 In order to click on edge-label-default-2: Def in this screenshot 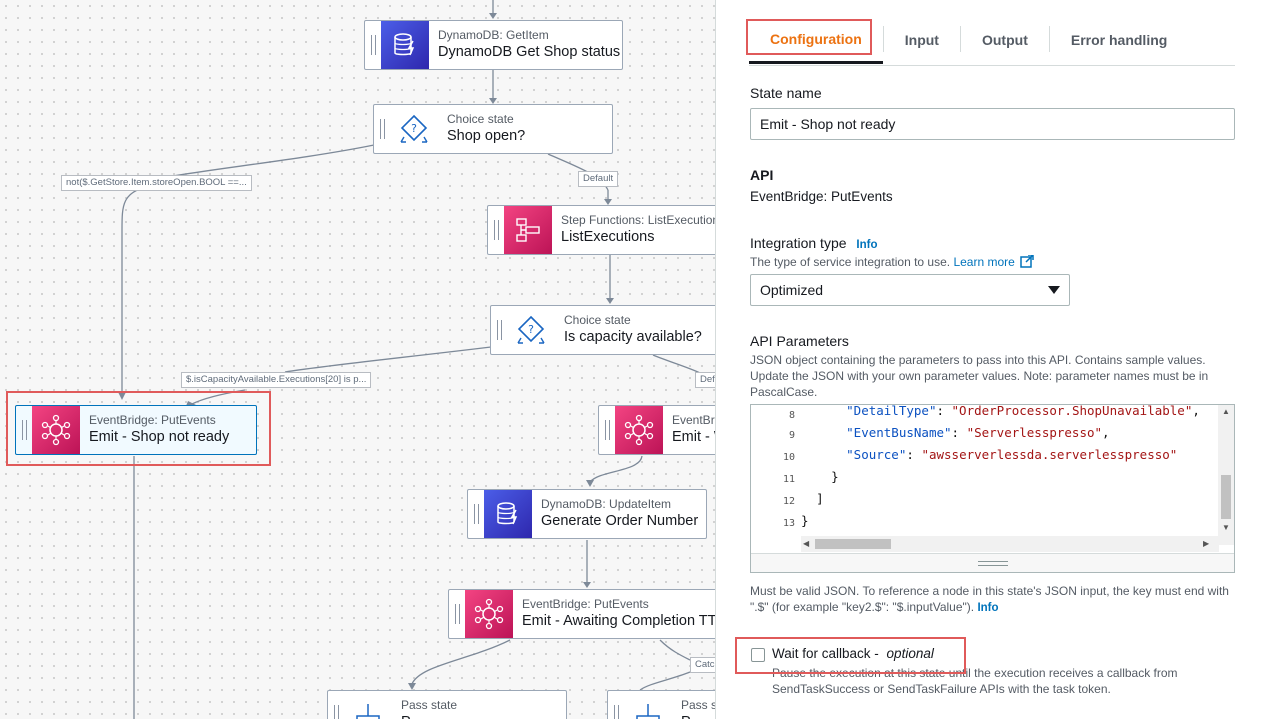, I will do `click(705, 380)`.